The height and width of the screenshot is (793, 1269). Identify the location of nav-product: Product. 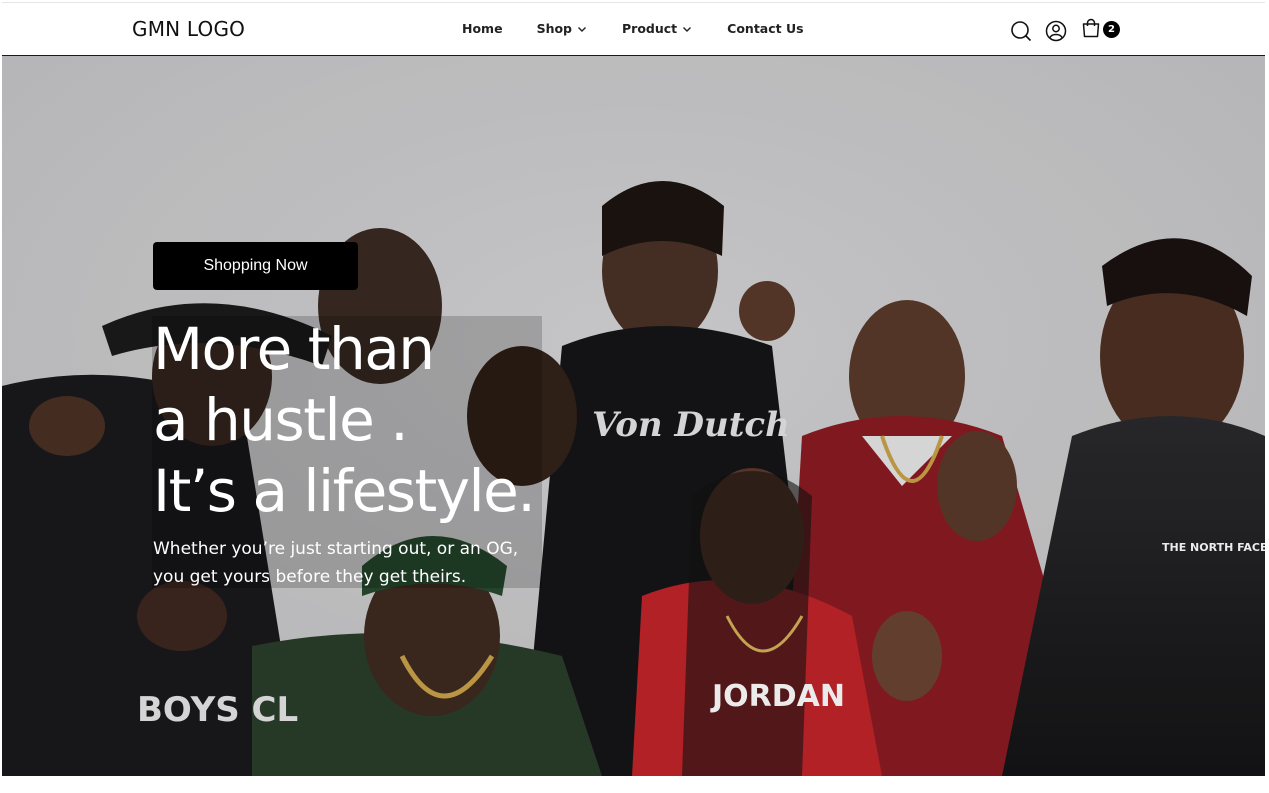
(657, 28).